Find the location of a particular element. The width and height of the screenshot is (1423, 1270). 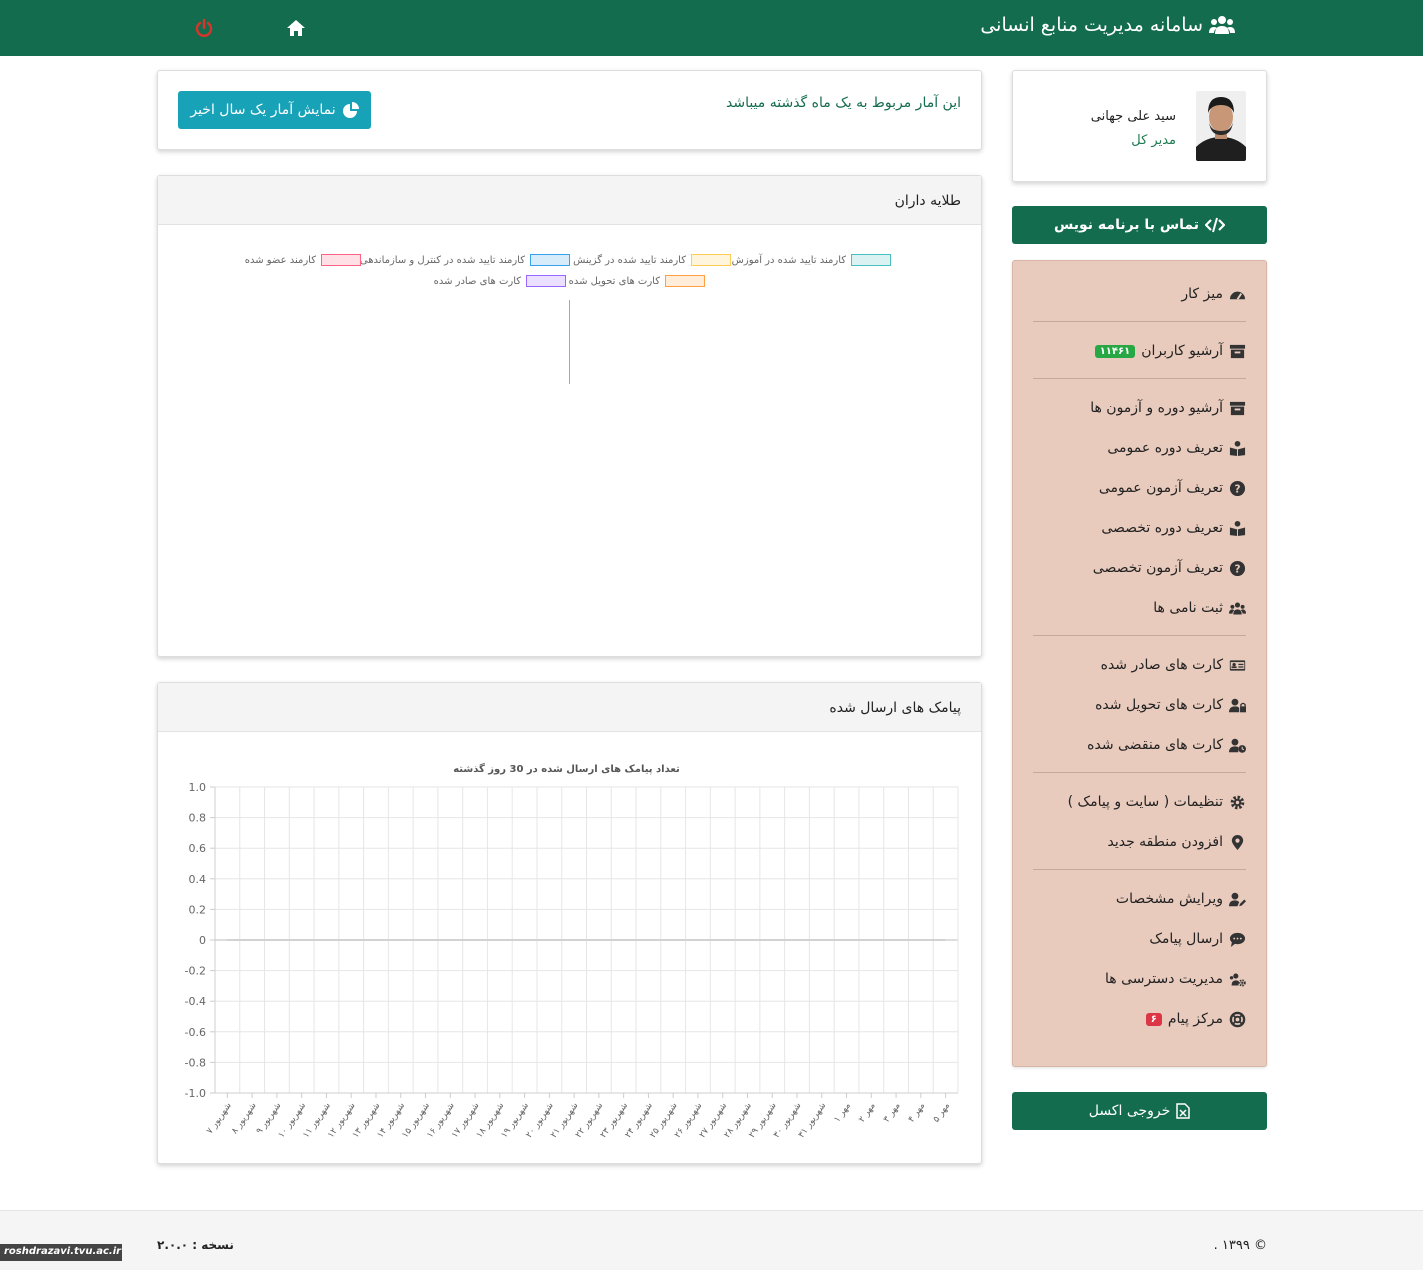

user-edit-icon is located at coordinates (1237, 899).